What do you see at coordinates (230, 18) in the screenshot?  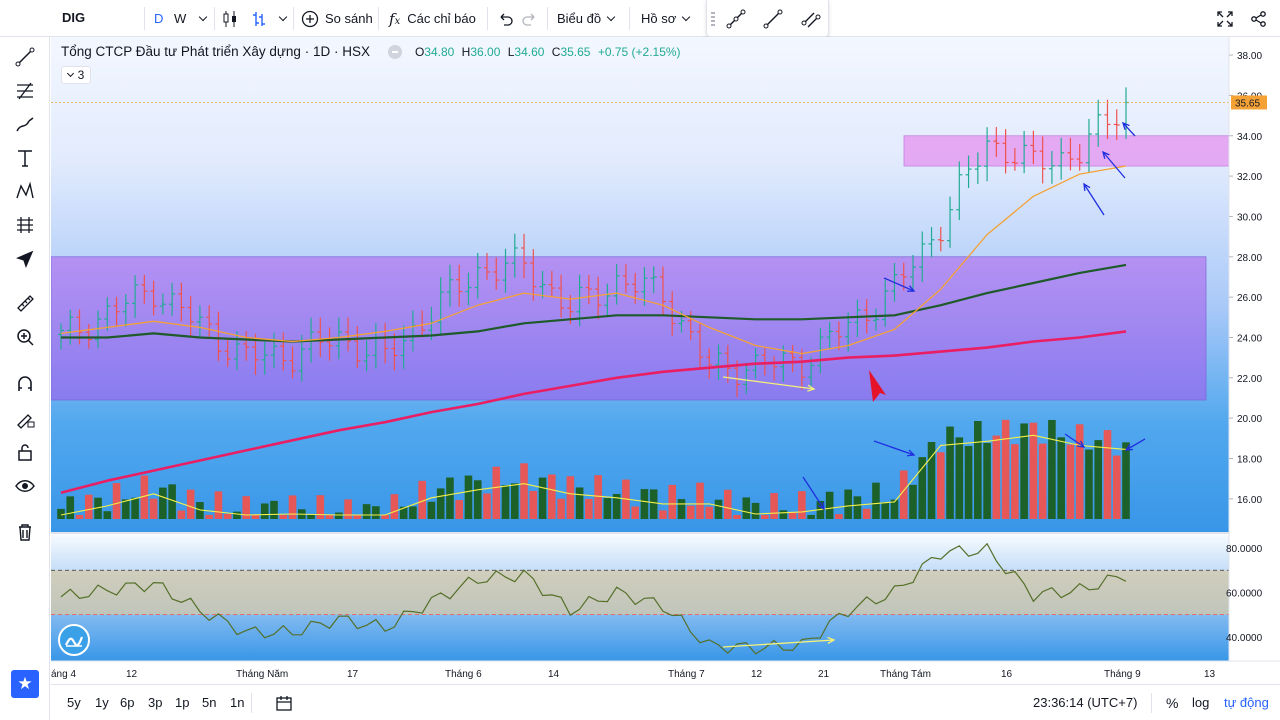 I see `candle-type-button` at bounding box center [230, 18].